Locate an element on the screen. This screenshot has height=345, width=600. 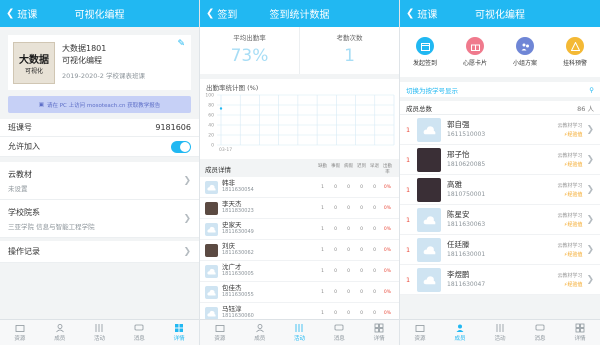
member-id: 1811630049 is located at coordinates (238, 232).